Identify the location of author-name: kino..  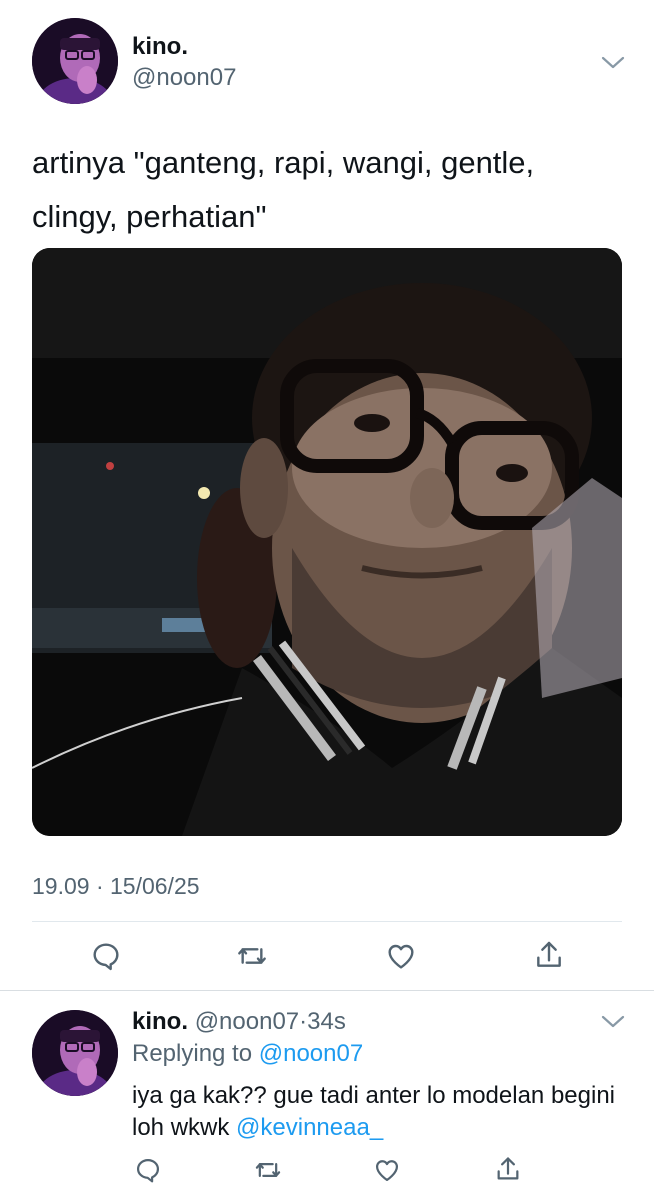
(160, 47).